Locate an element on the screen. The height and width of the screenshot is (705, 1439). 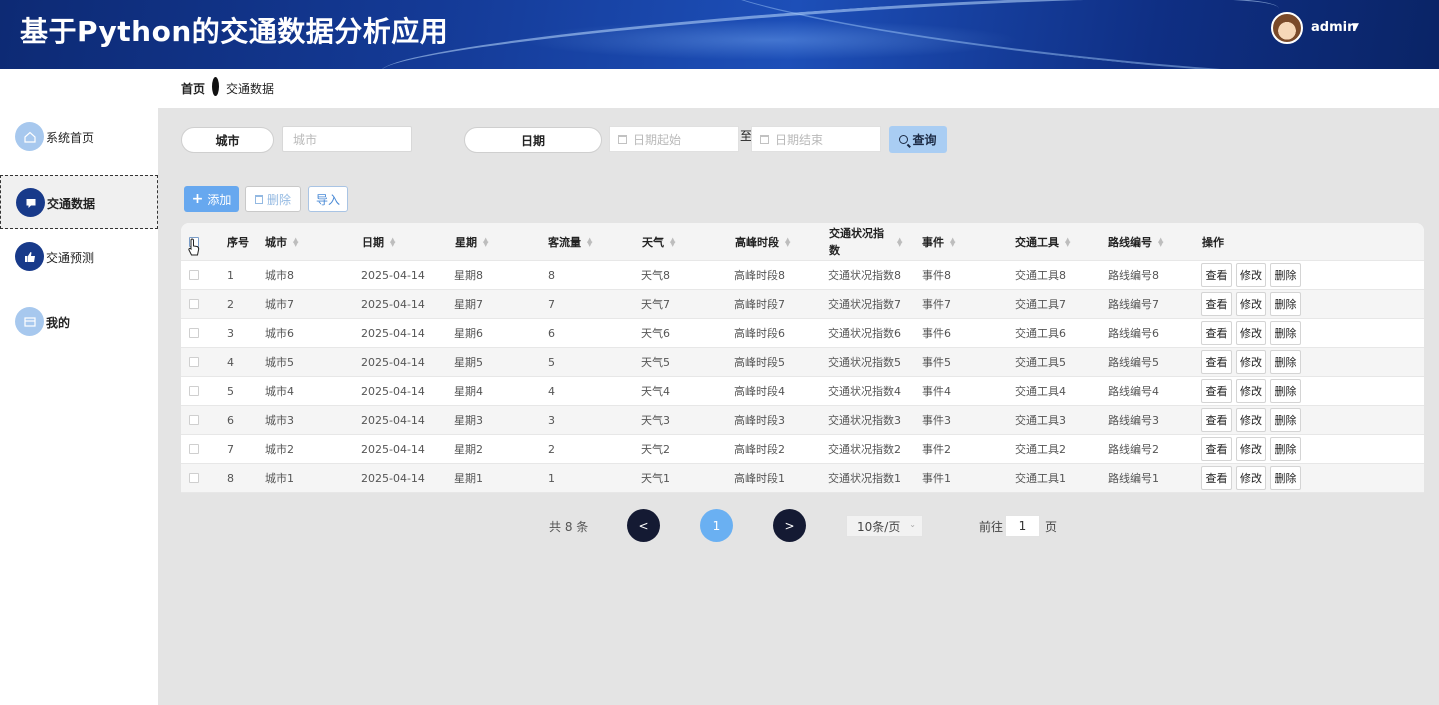
cell-event: 事件3 is located at coordinates (936, 420).